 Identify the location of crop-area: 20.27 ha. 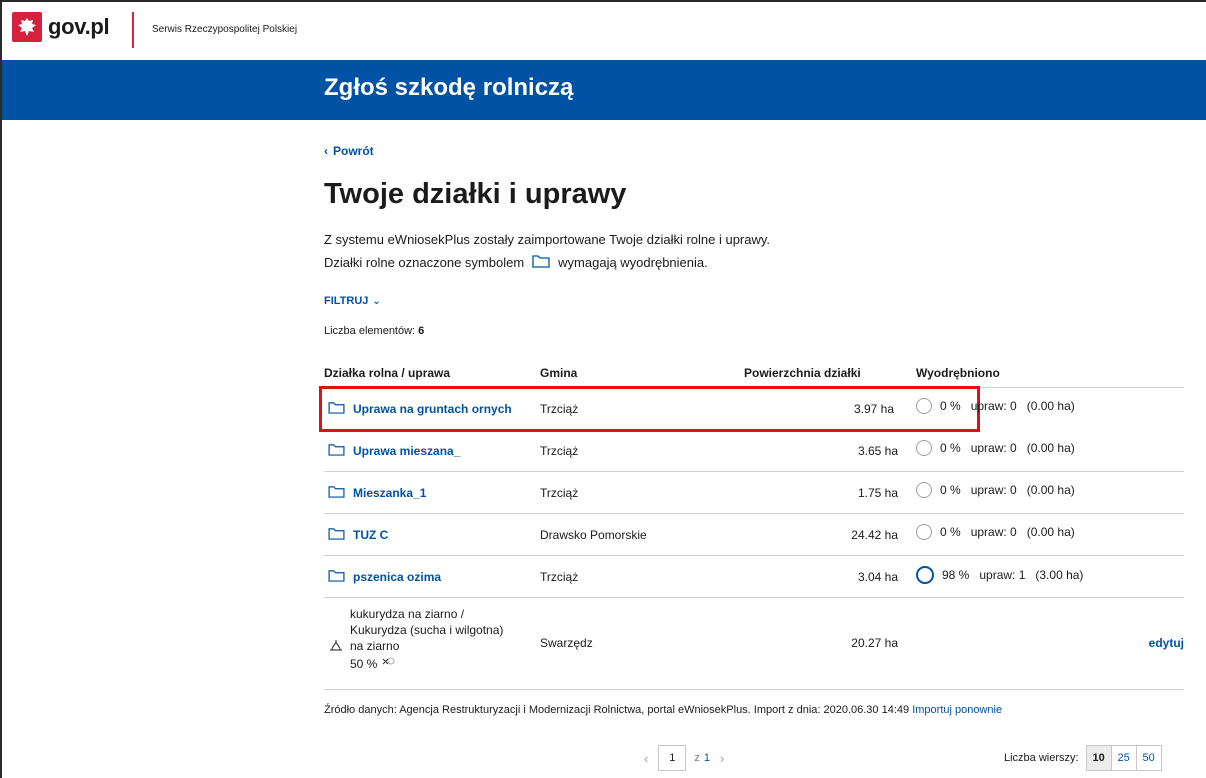
(874, 643).